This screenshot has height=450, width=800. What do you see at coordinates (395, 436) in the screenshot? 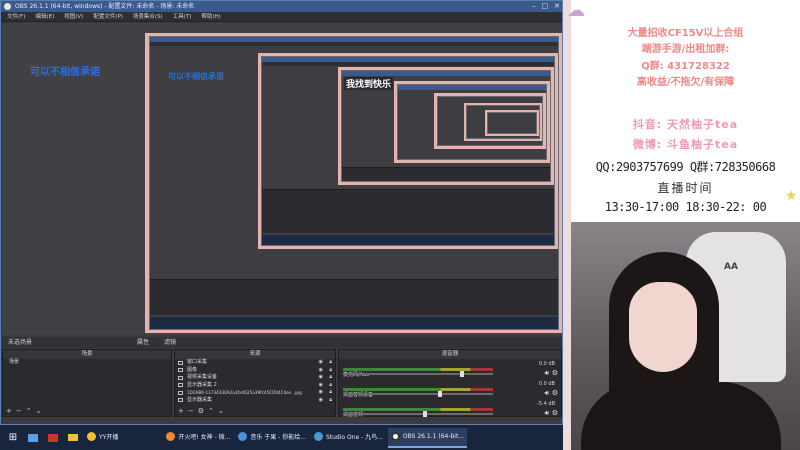
I see `obs-icon` at bounding box center [395, 436].